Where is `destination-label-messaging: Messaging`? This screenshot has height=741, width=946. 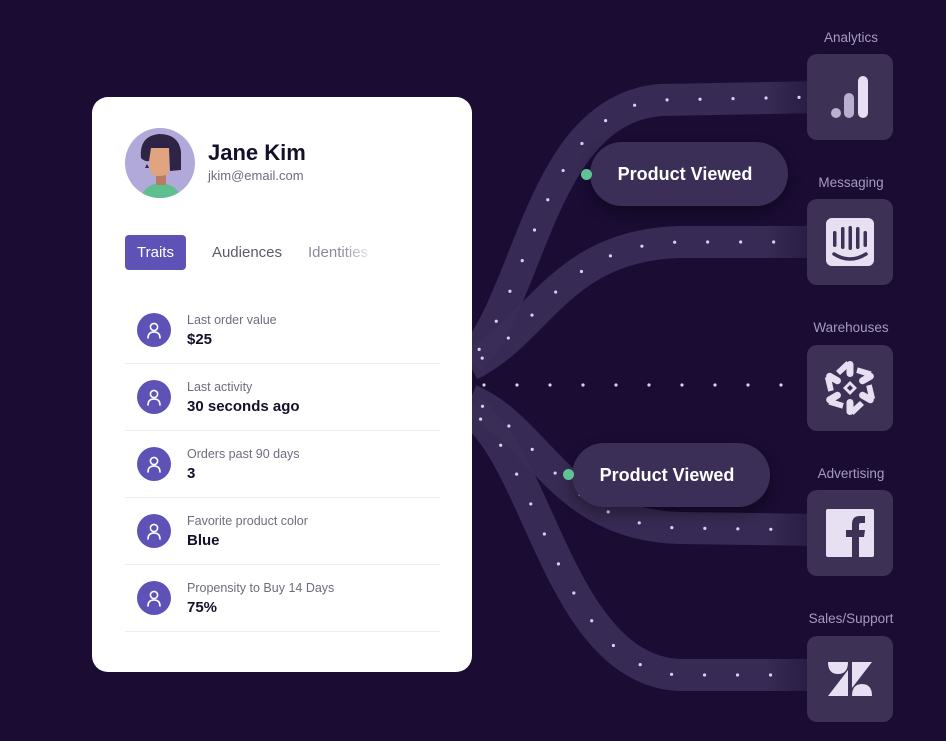
destination-label-messaging: Messaging is located at coordinates (851, 182).